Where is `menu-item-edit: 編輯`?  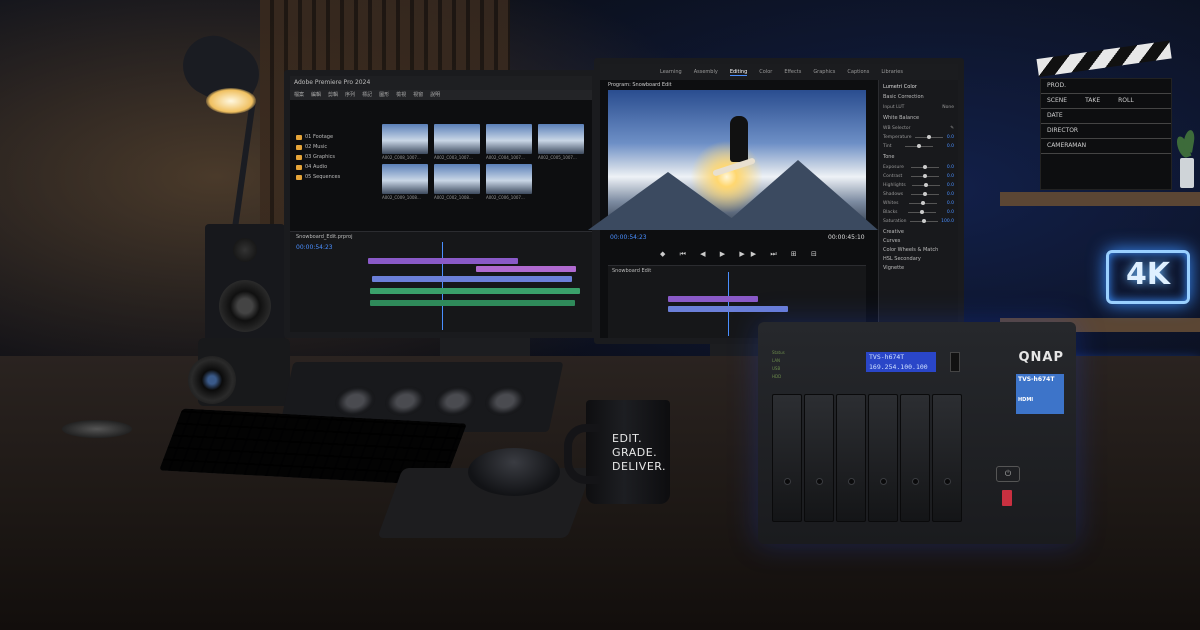 menu-item-edit: 編輯 is located at coordinates (316, 95).